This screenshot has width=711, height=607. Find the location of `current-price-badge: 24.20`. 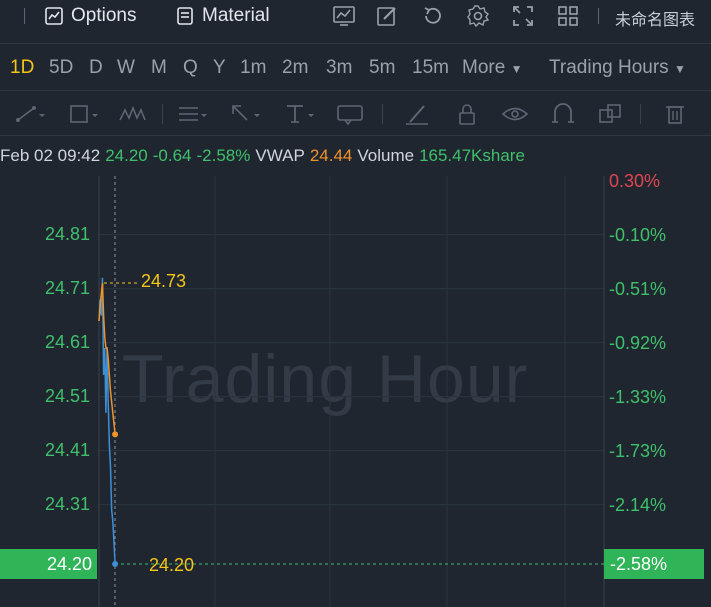

current-price-badge: 24.20 is located at coordinates (48, 564).